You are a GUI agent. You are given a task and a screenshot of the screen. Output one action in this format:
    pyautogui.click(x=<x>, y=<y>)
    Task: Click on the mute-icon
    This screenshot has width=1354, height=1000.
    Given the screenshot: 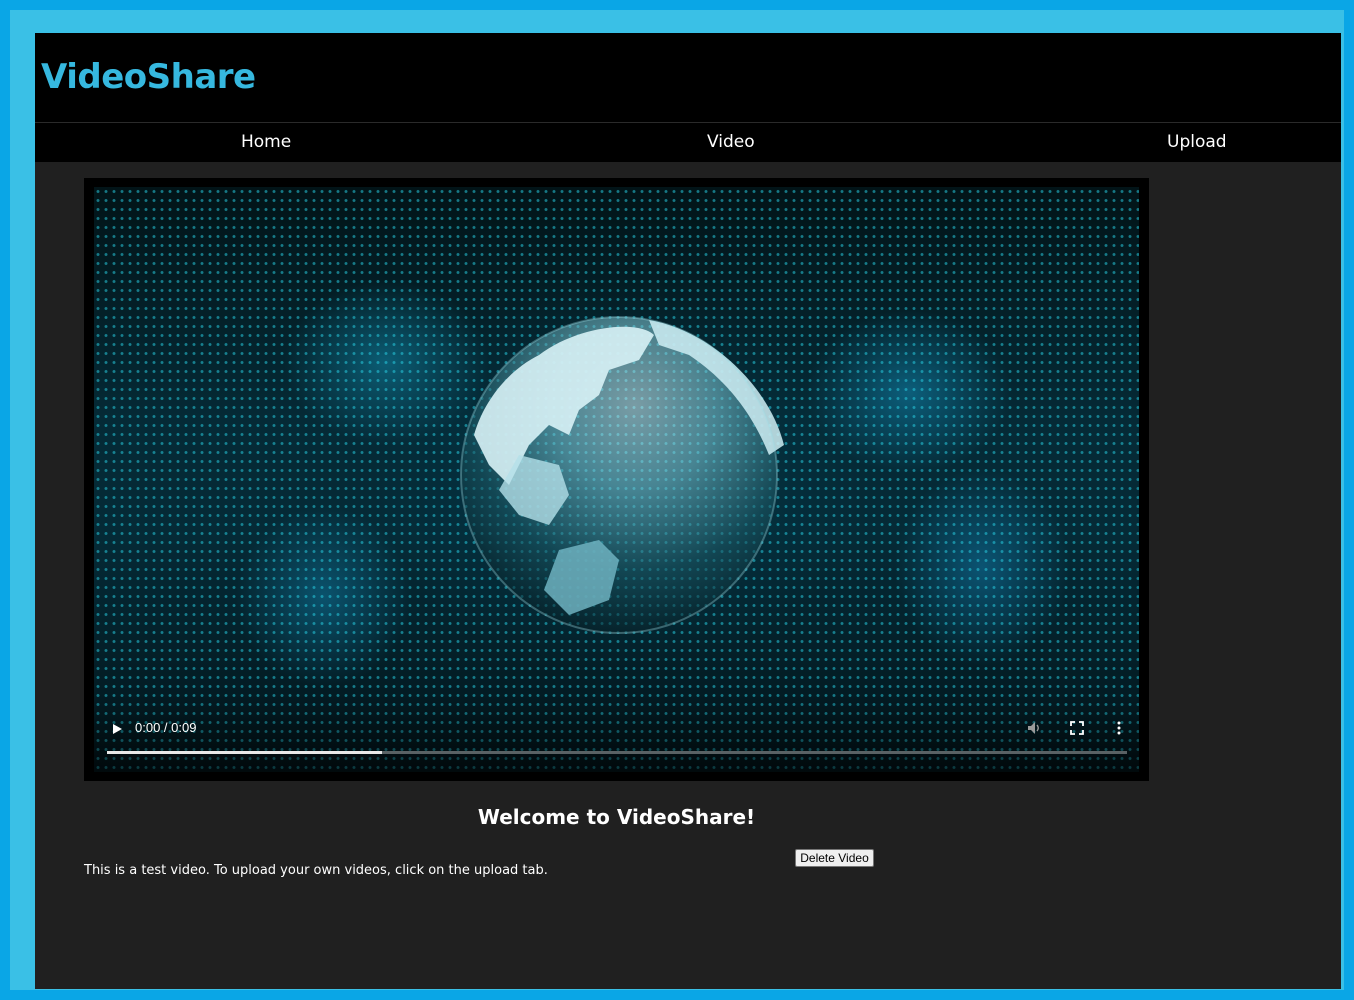 What is the action you would take?
    pyautogui.click(x=1034, y=728)
    